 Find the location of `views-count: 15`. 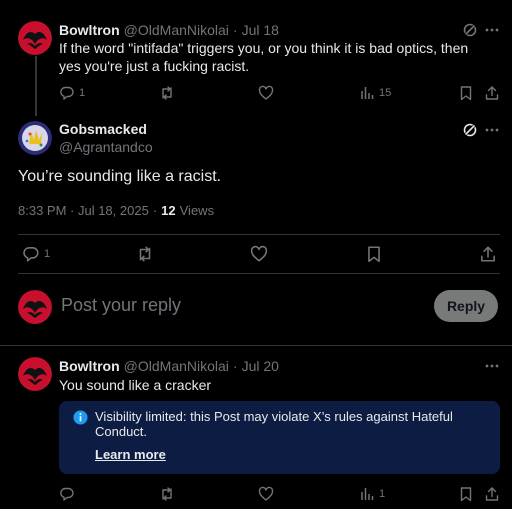

views-count: 15 is located at coordinates (385, 93).